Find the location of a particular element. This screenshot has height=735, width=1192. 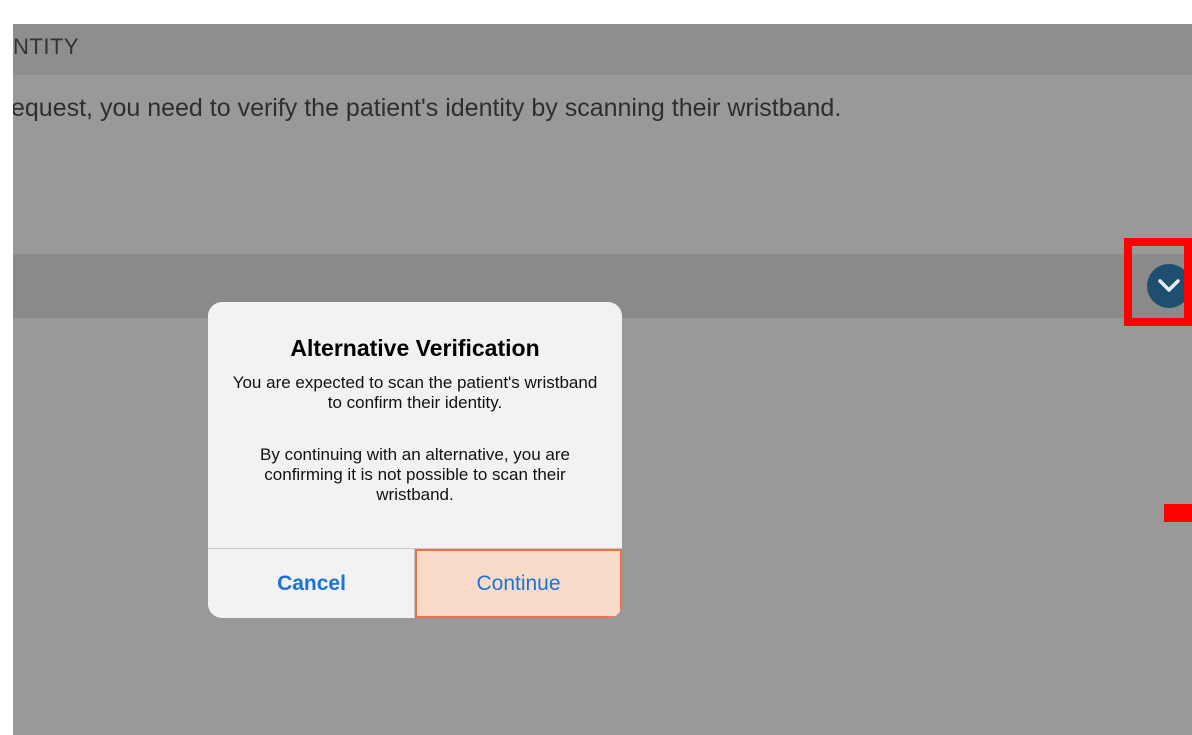

section-header-label: NTITY is located at coordinates (46, 46).